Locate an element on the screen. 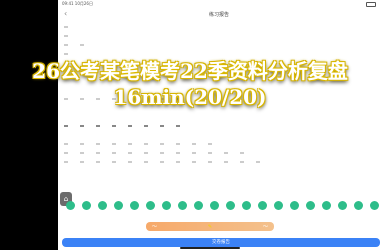 This screenshot has width=380, height=250. page-title: 练习报告 is located at coordinates (218, 14).